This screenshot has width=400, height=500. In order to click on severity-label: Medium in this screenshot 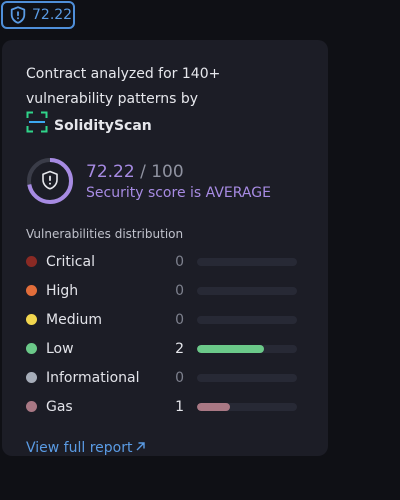, I will do `click(74, 319)`.